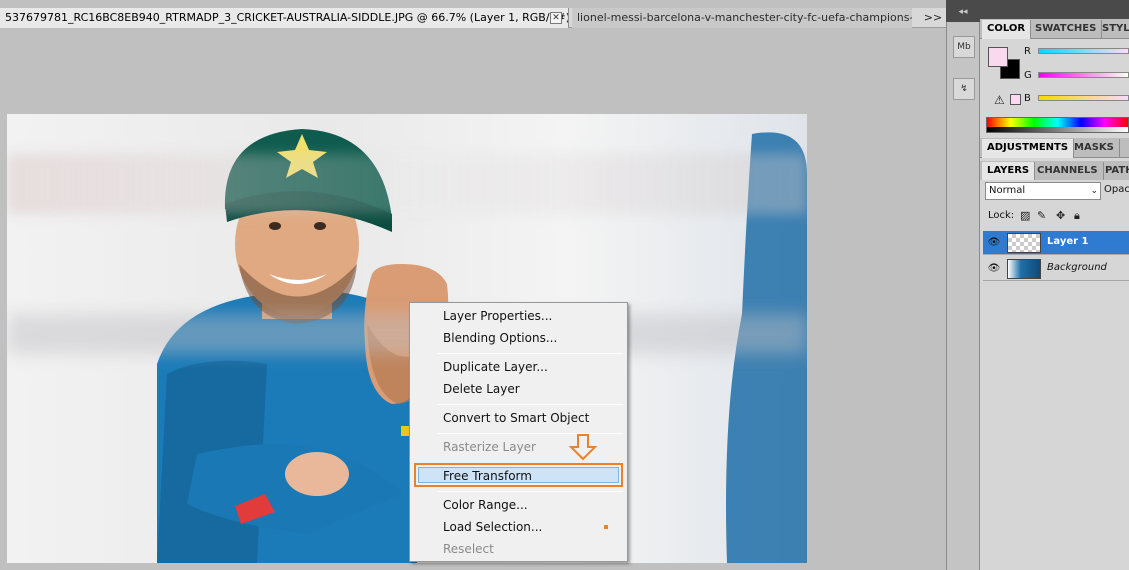 This screenshot has width=1129, height=570. What do you see at coordinates (1077, 267) in the screenshot?
I see `layer-name: Background` at bounding box center [1077, 267].